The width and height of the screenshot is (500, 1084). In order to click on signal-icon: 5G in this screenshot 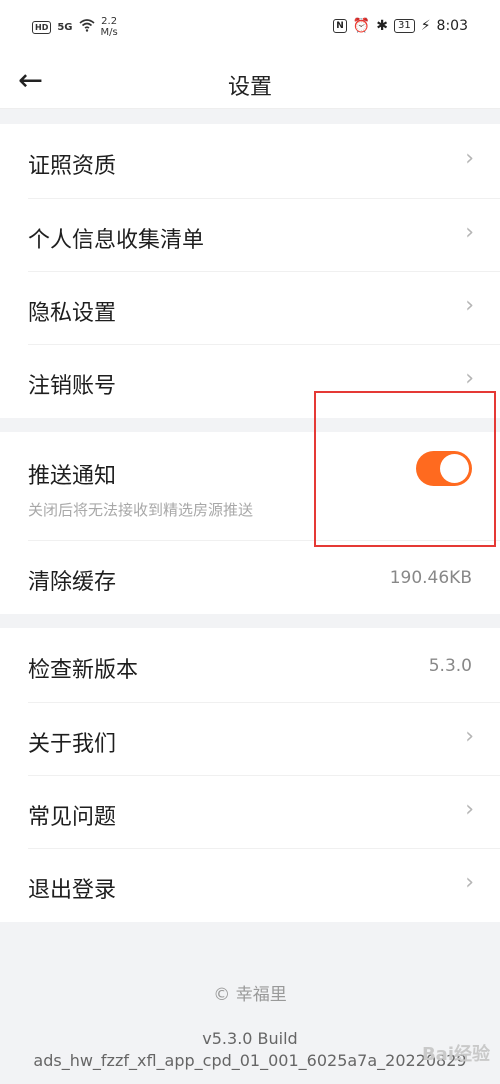, I will do `click(65, 27)`.